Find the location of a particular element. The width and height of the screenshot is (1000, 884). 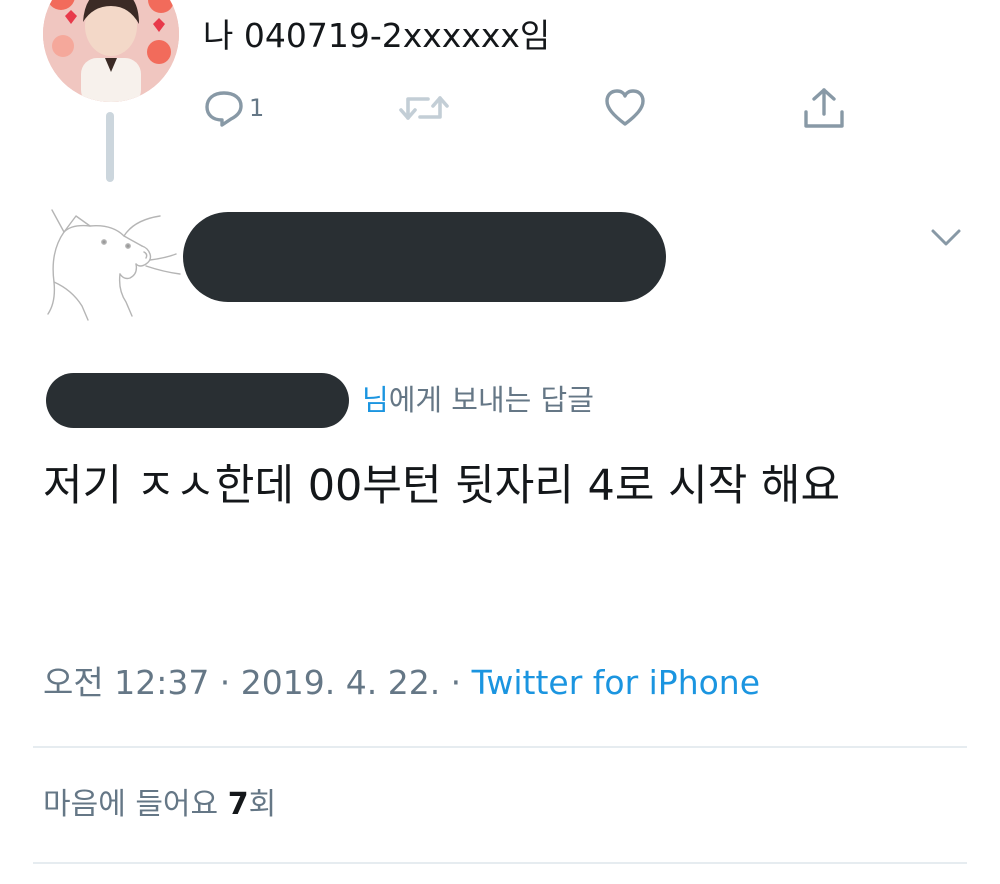

thread-connector is located at coordinates (110, 147).